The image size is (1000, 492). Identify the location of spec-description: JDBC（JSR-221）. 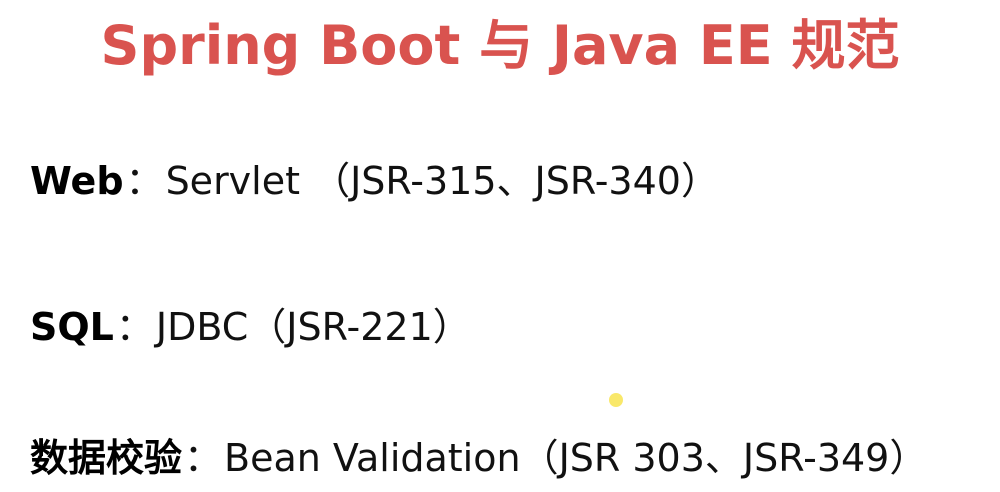
(313, 327).